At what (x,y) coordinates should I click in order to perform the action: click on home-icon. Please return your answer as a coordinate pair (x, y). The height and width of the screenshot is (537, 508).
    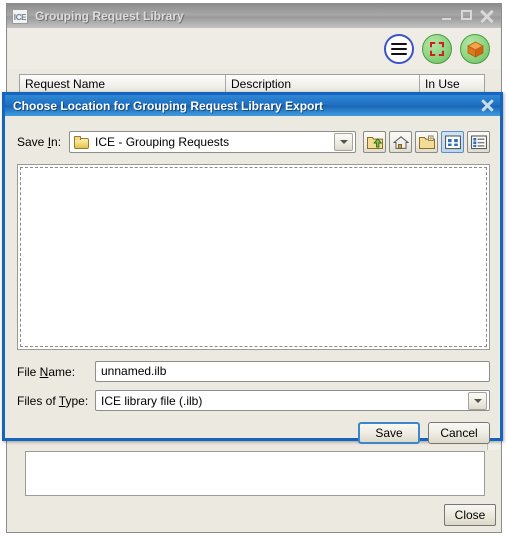
    Looking at the image, I should click on (400, 142).